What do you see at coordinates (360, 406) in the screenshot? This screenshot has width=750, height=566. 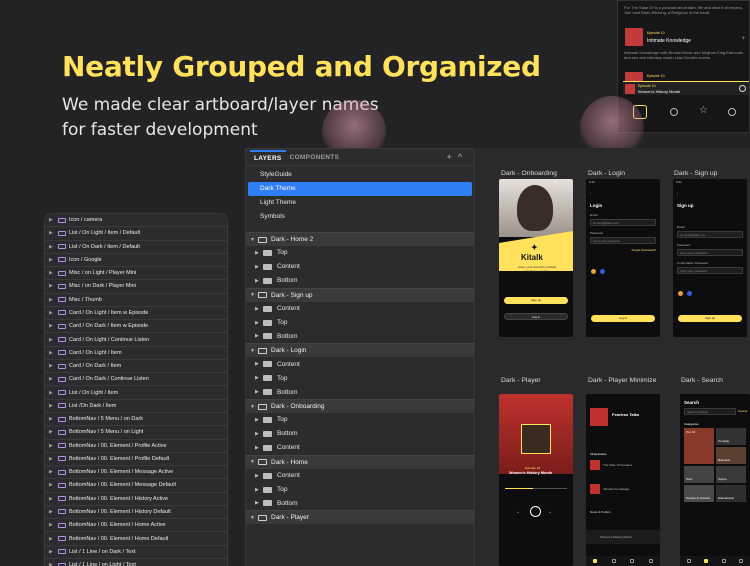 I see `artboard-row: ▼ Dark - Onboarding` at bounding box center [360, 406].